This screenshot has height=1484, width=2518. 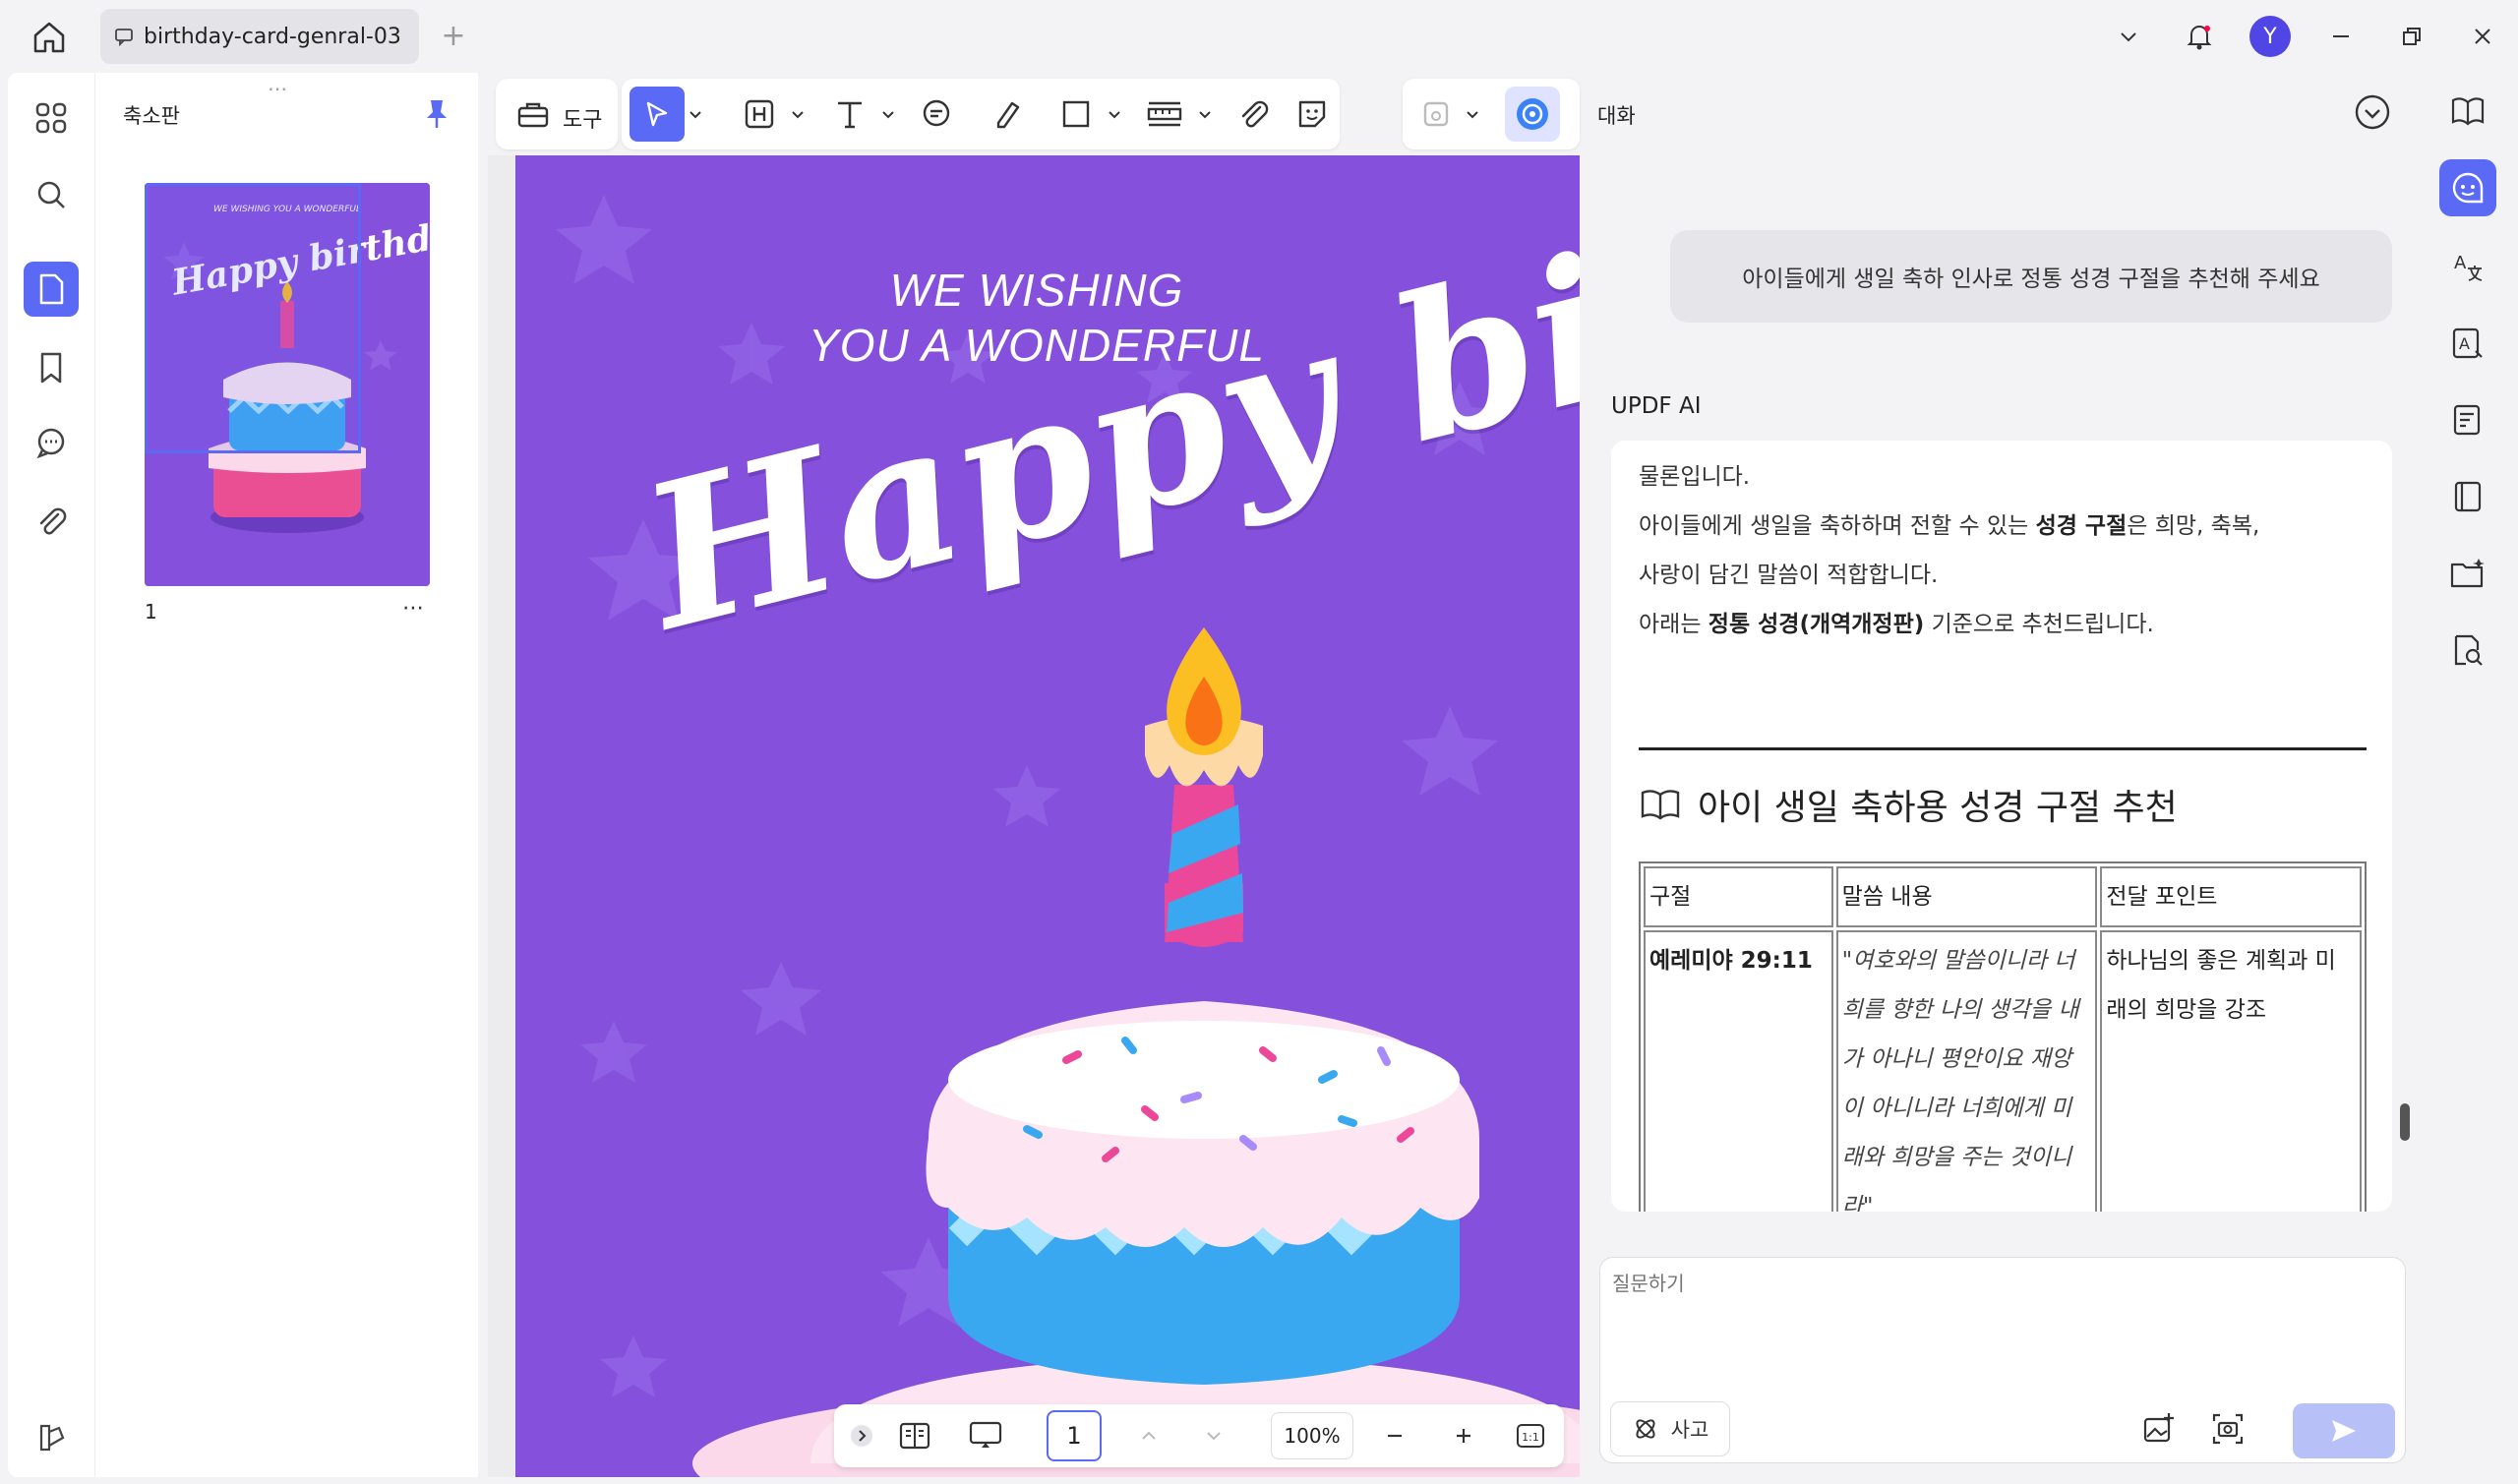 I want to click on section-title: 아이 생일 축하용 성경 구절 추천, so click(x=1938, y=808).